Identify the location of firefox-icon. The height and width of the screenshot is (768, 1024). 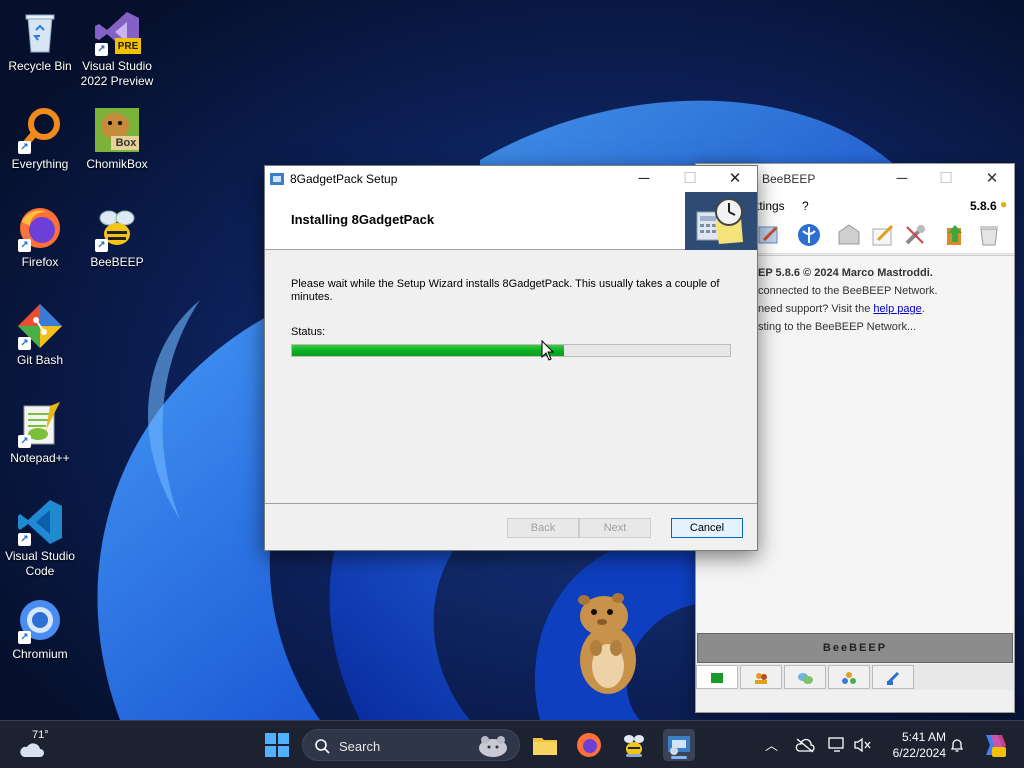
(589, 745).